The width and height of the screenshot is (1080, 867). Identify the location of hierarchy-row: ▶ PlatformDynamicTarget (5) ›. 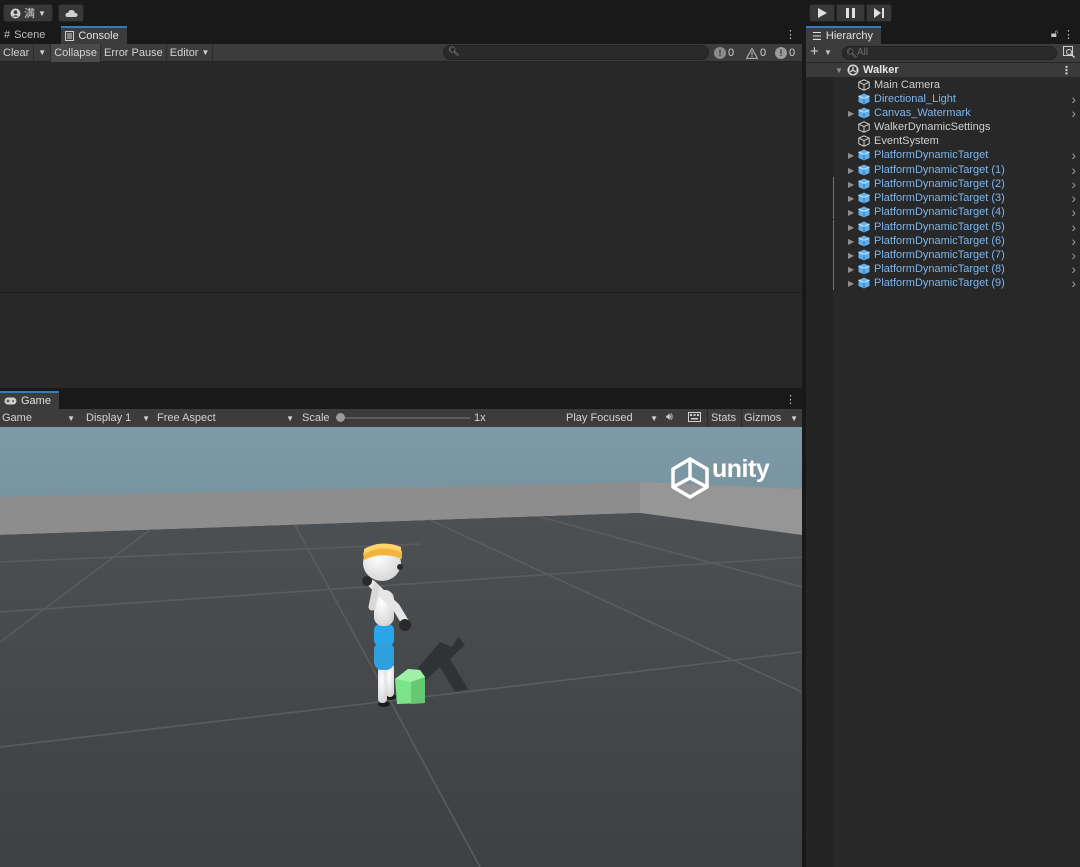
(943, 227).